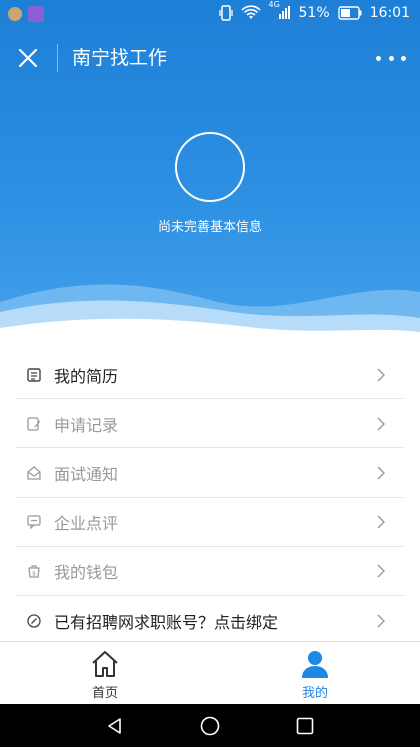 The image size is (420, 747). Describe the element at coordinates (210, 473) in the screenshot. I see `menu-item-interviews: 面试通知` at that location.